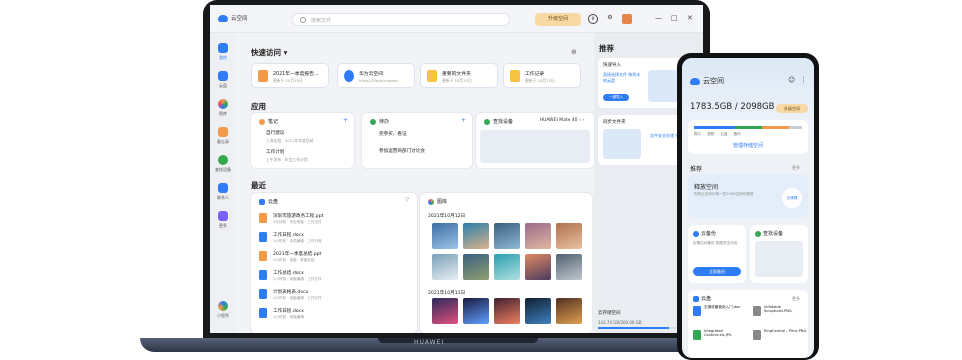 The width and height of the screenshot is (962, 360). What do you see at coordinates (792, 198) in the screenshot?
I see `clean-button: 去清理` at bounding box center [792, 198].